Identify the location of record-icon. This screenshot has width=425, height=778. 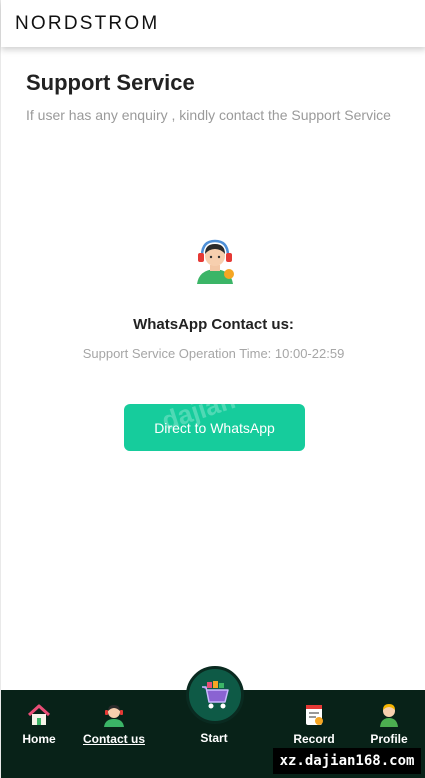
(314, 715).